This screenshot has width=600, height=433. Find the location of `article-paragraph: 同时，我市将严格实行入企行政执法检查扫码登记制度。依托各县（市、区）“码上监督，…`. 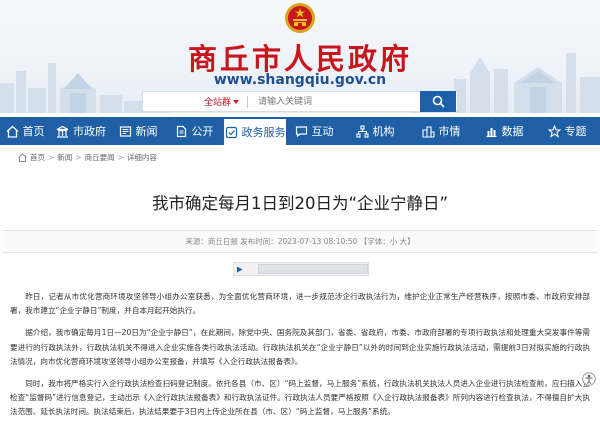

article-paragraph: 同时，我市将严格实行入企行政执法检查扫码登记制度。依托各县（市、区）“码上监督，… is located at coordinates (300, 398).